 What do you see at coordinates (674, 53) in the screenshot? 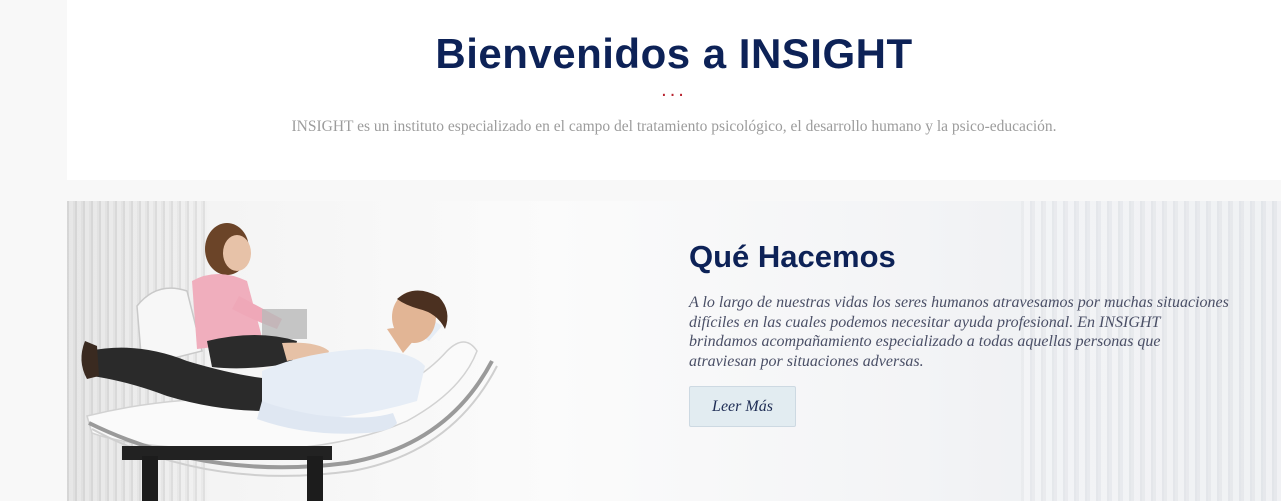
I see `welcome-title: Bienvenidos a INSIGHT` at bounding box center [674, 53].